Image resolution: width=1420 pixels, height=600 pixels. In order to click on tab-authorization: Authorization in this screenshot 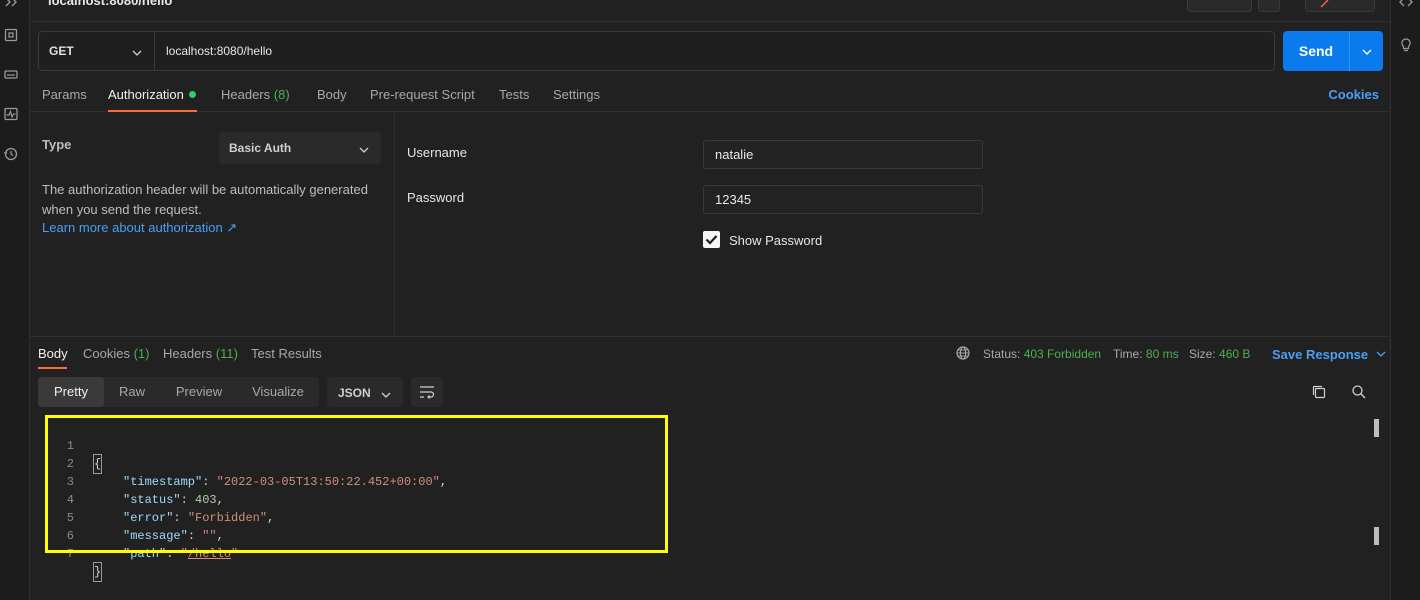, I will do `click(152, 94)`.